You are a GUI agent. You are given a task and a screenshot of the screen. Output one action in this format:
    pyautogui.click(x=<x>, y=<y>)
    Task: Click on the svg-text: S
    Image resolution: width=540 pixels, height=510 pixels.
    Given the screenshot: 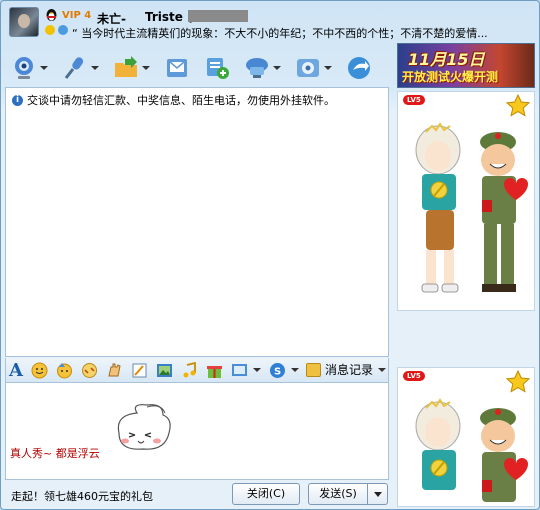 What is the action you would take?
    pyautogui.click(x=277, y=371)
    